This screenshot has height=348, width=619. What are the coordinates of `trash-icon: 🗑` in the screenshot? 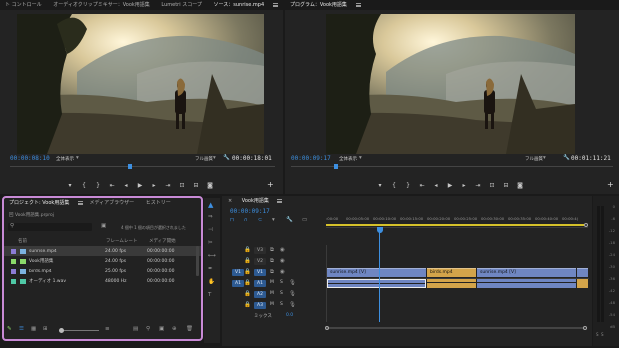 It's located at (189, 329).